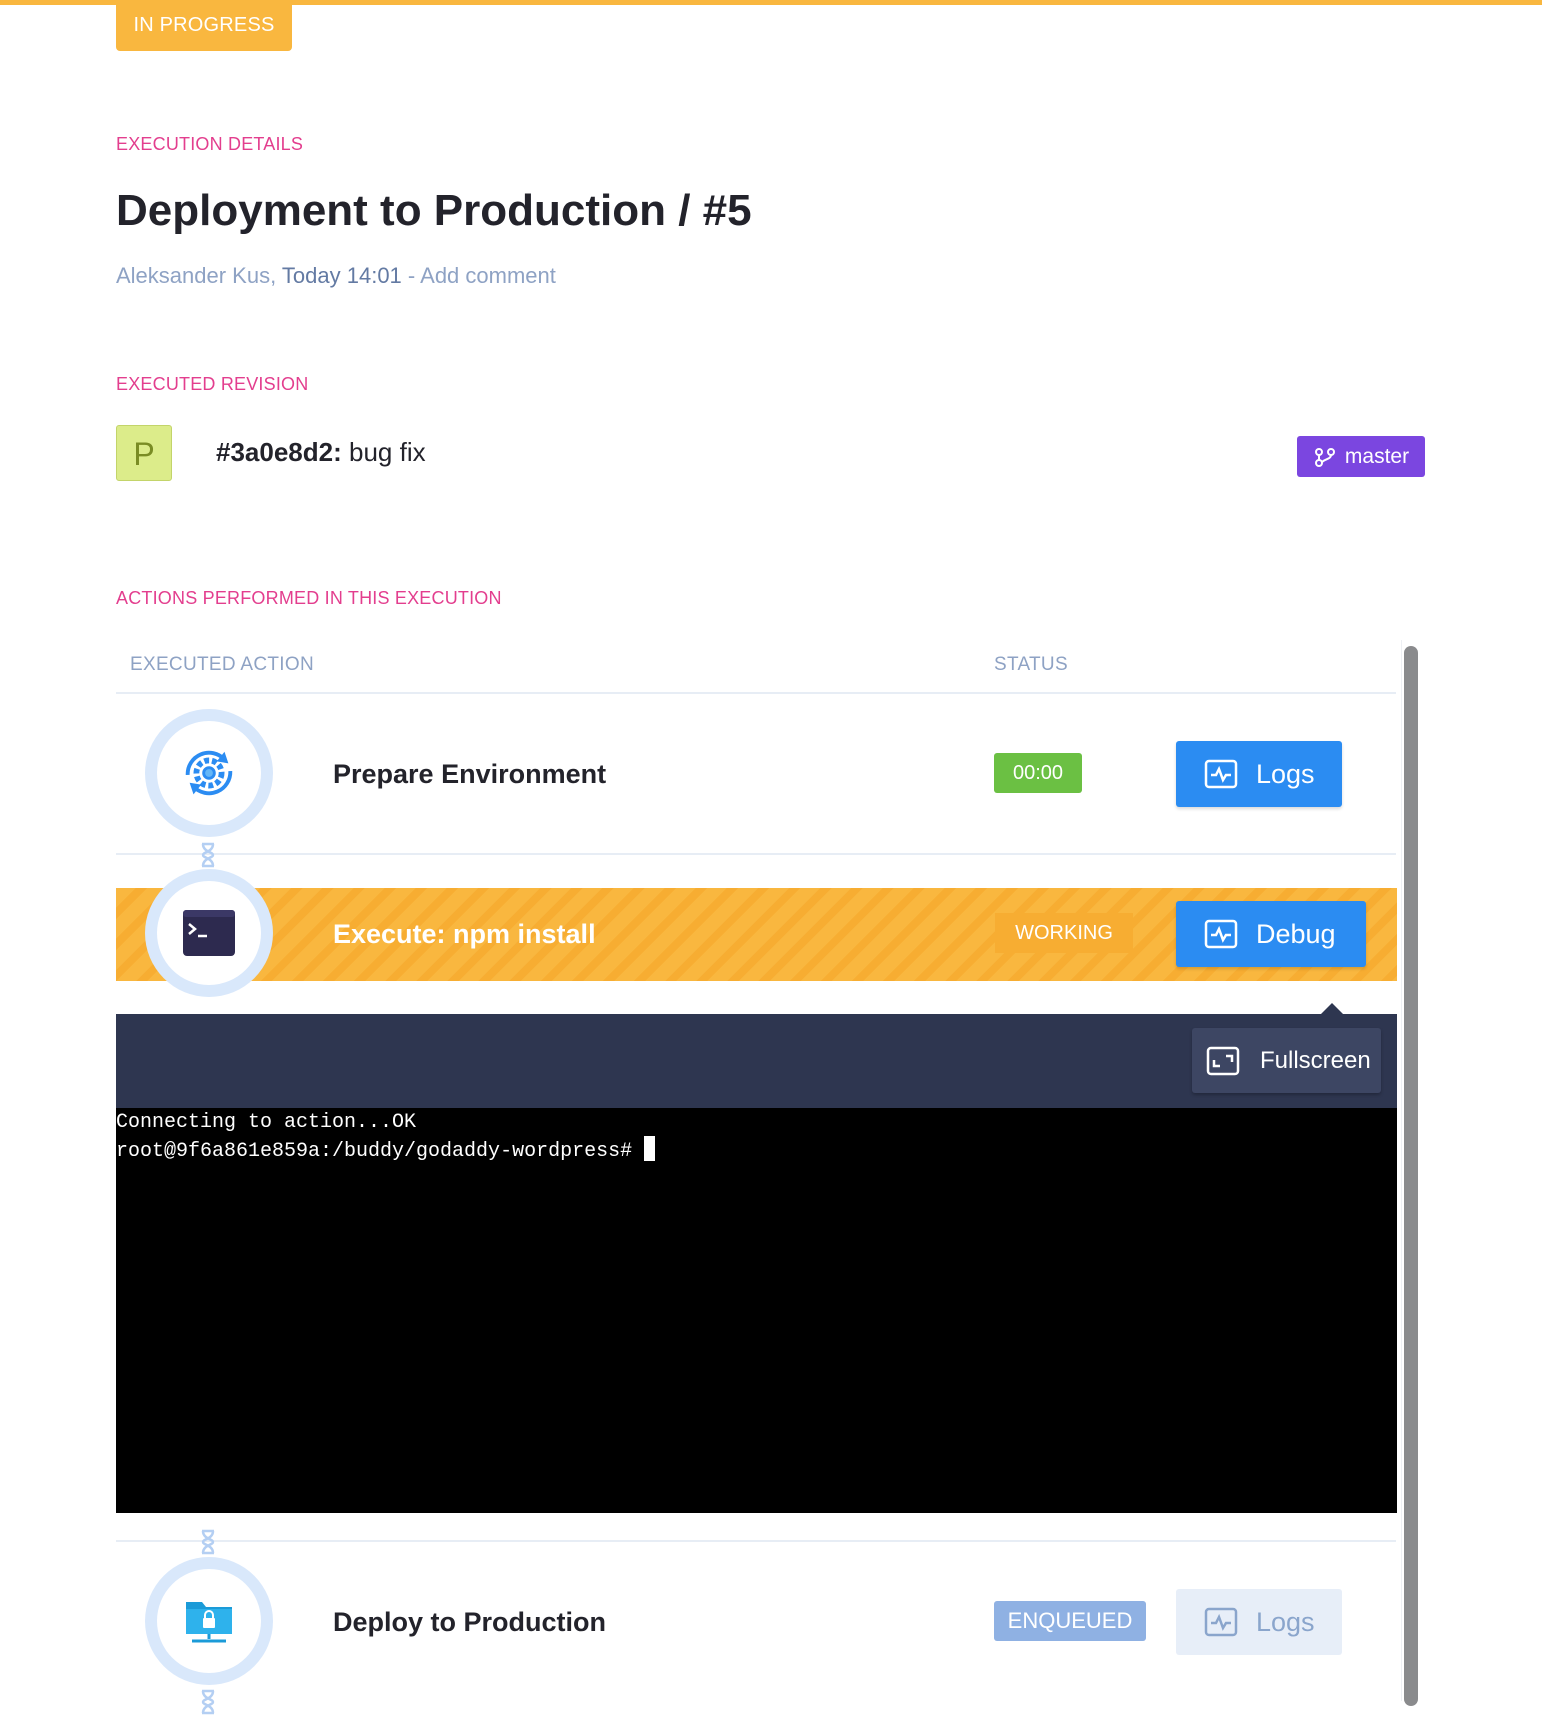 This screenshot has width=1542, height=1715. Describe the element at coordinates (1223, 1060) in the screenshot. I see `fullscreen-icon` at that location.